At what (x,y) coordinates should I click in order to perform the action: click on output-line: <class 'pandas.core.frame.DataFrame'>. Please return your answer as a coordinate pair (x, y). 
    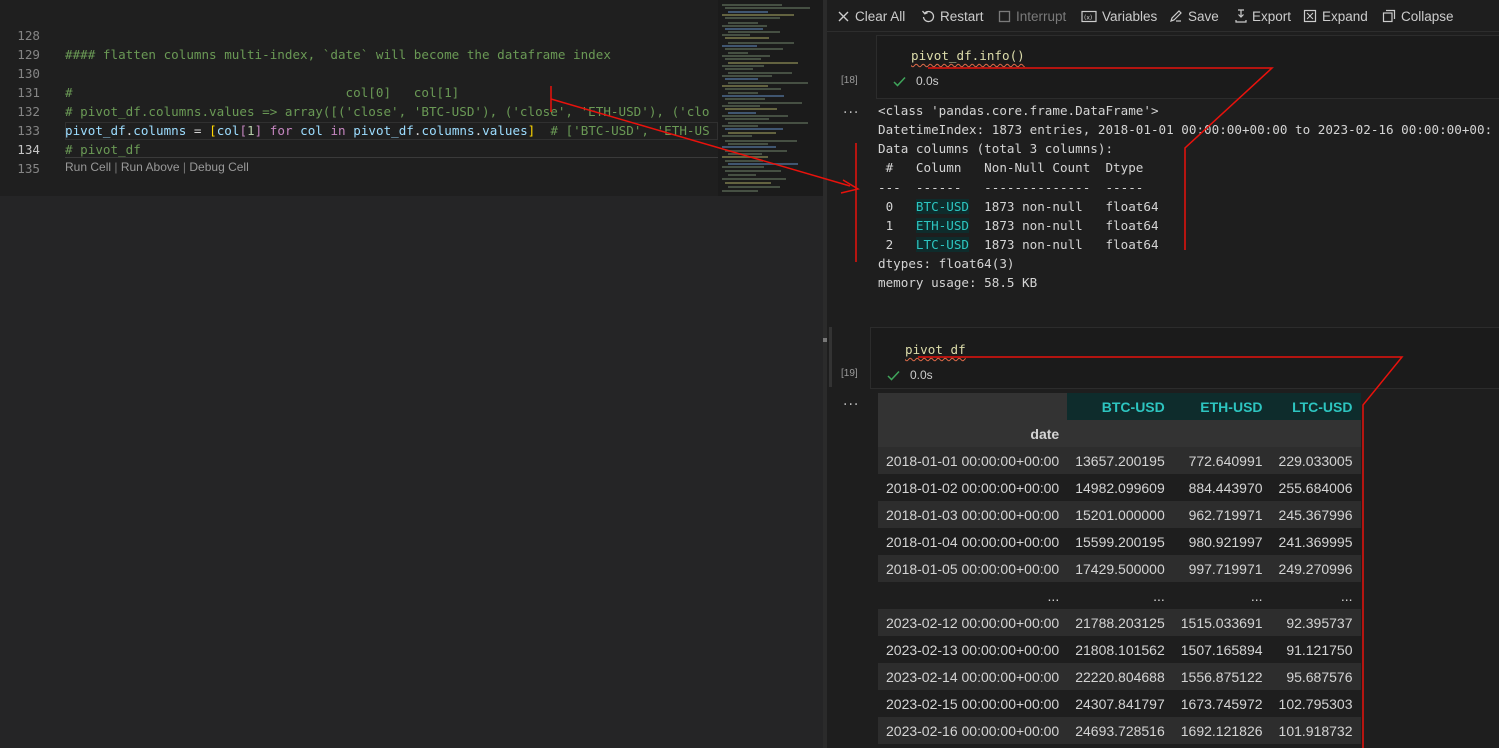
    Looking at the image, I should click on (1018, 110).